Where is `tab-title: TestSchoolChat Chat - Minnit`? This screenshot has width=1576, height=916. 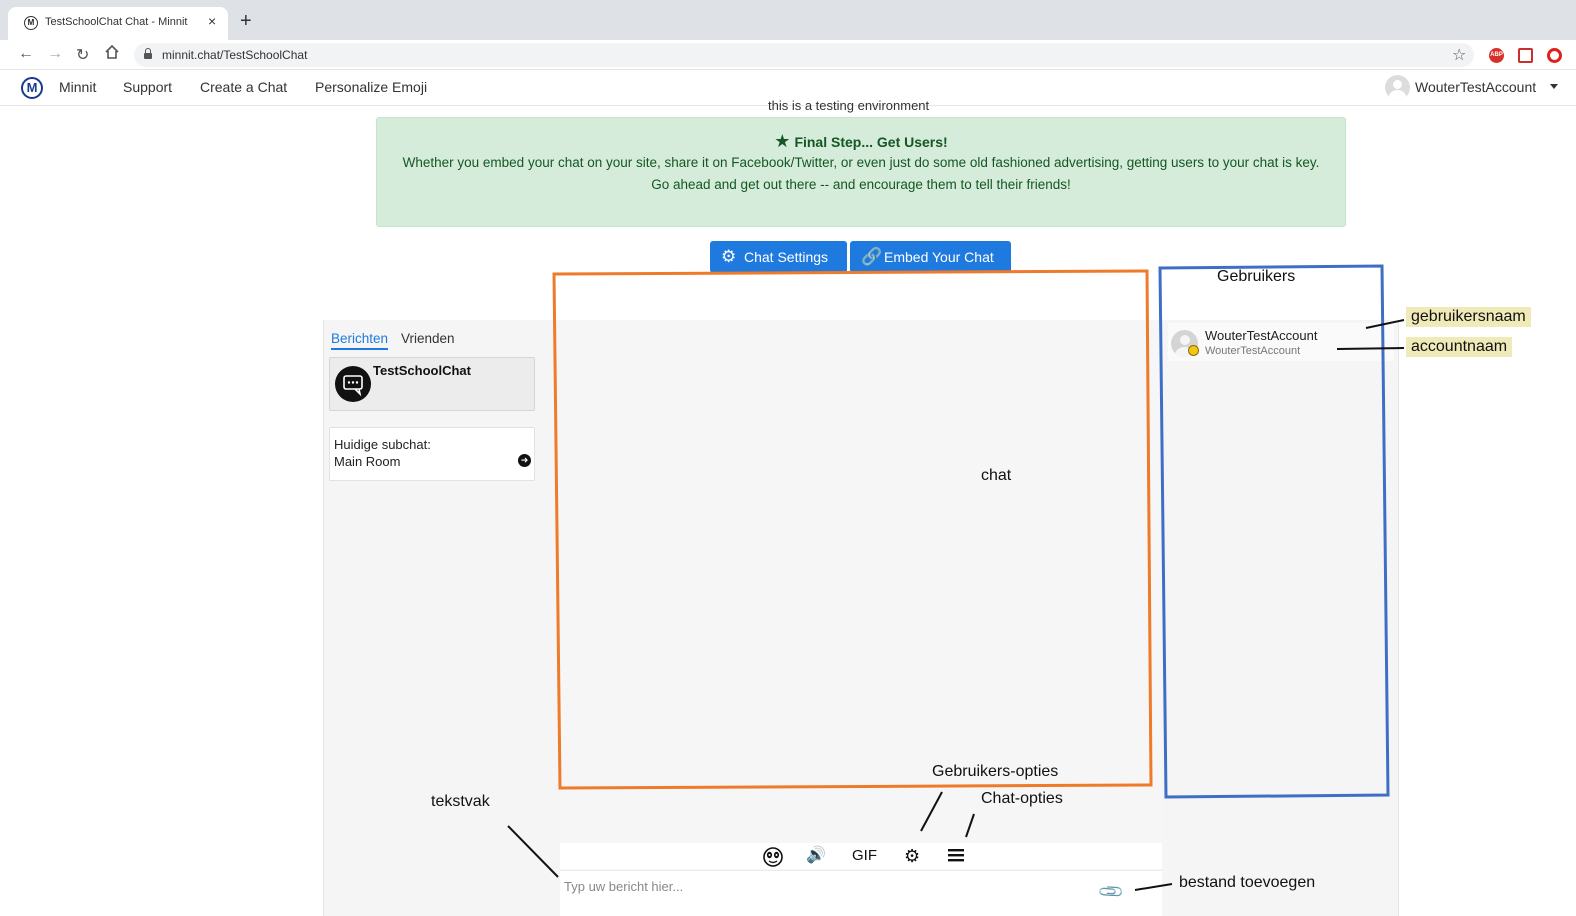 tab-title: TestSchoolChat Chat - Minnit is located at coordinates (116, 22).